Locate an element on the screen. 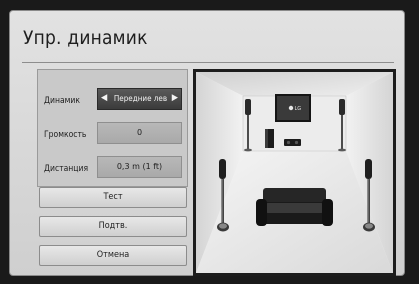 This screenshot has height=284, width=419. title-divider is located at coordinates (208, 62).